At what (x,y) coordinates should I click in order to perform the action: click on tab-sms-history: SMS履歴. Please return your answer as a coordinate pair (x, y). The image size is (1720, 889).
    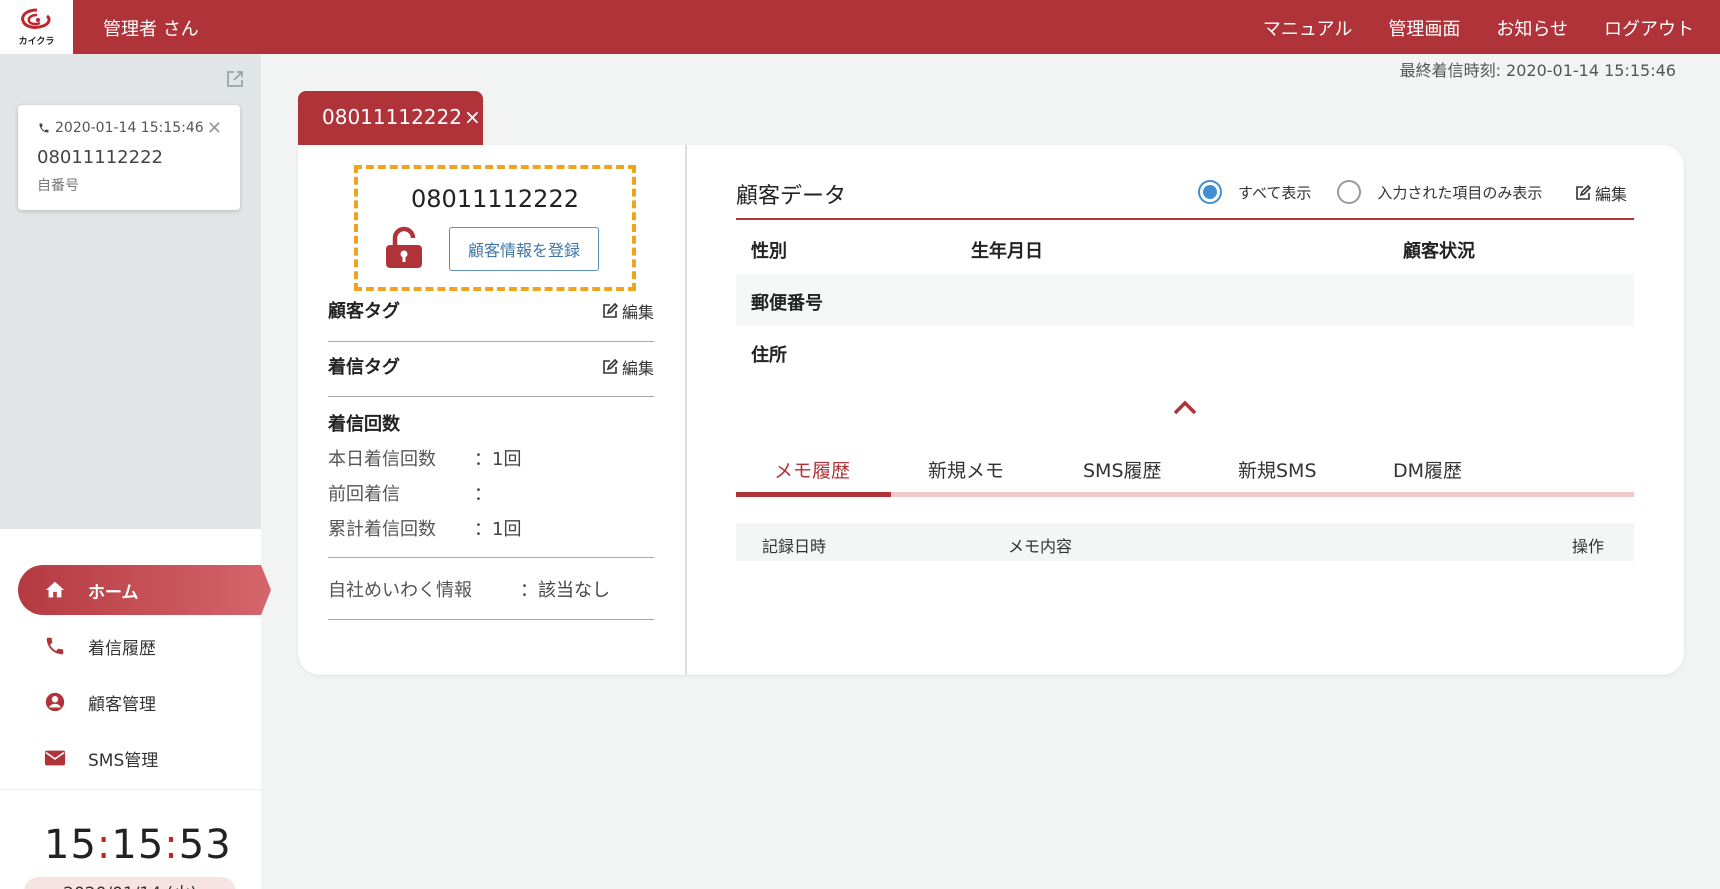
    Looking at the image, I should click on (1122, 469).